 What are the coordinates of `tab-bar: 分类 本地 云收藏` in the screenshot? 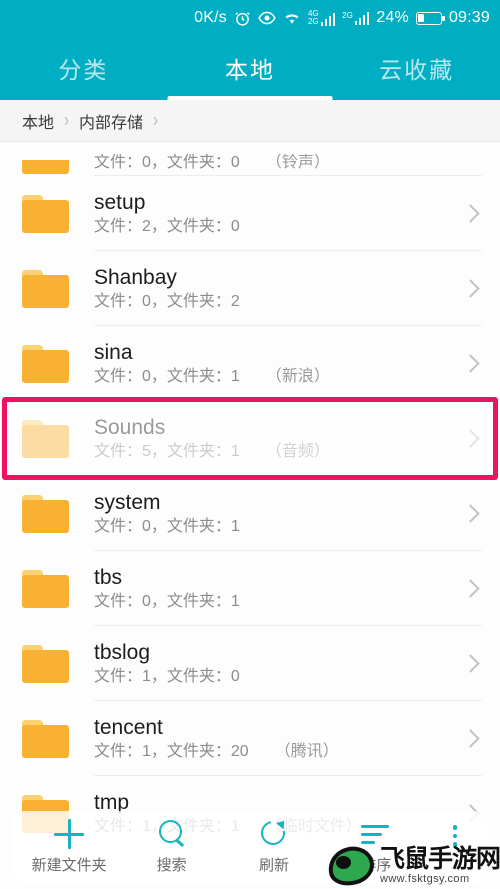 It's located at (250, 68).